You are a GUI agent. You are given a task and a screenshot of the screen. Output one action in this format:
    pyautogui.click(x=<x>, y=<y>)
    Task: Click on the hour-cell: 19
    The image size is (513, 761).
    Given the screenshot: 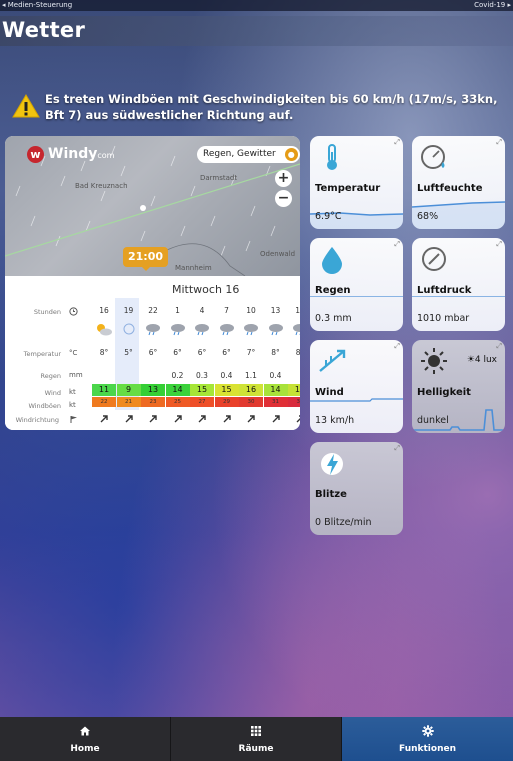 What is the action you would take?
    pyautogui.click(x=128, y=310)
    